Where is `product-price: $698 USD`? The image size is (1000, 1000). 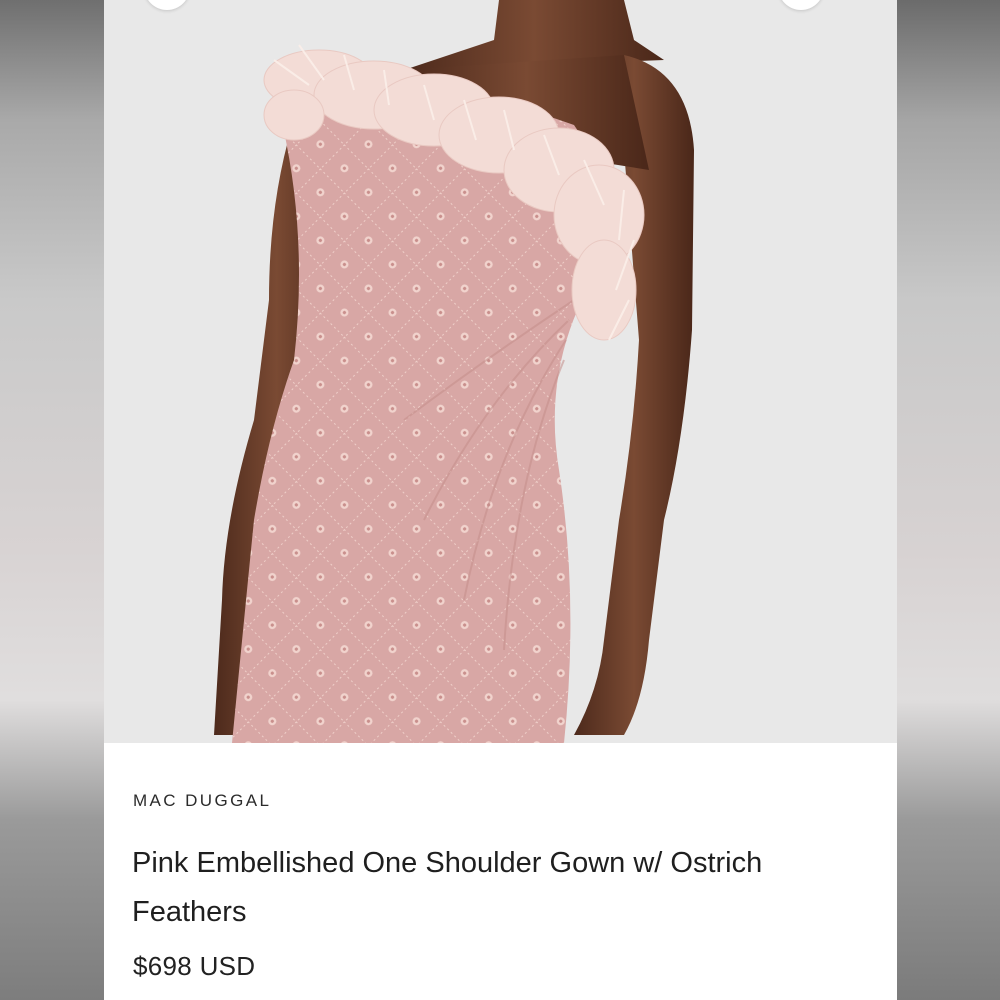
product-price: $698 USD is located at coordinates (194, 966).